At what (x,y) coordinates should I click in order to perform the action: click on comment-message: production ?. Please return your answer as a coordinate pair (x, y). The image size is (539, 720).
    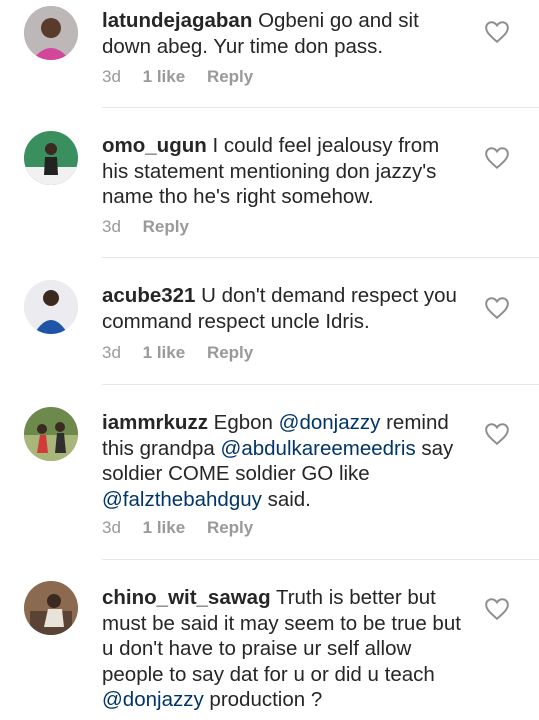
    Looking at the image, I should click on (263, 699).